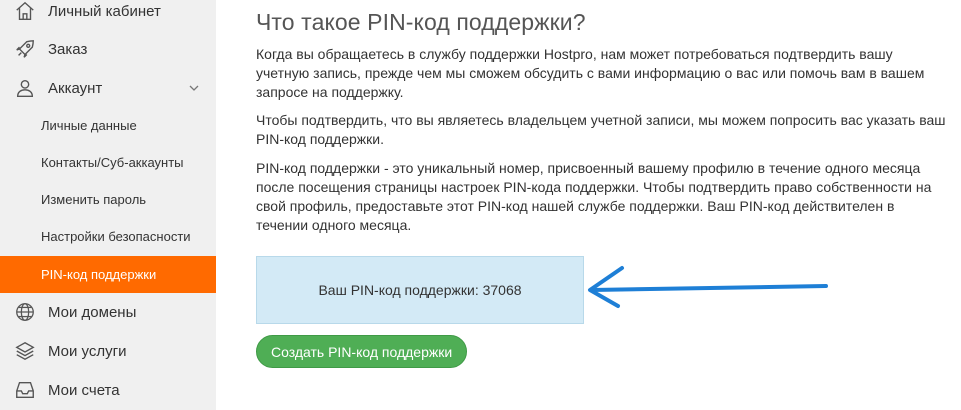  I want to click on sidebar-item-label: Аккаунт, so click(75, 88).